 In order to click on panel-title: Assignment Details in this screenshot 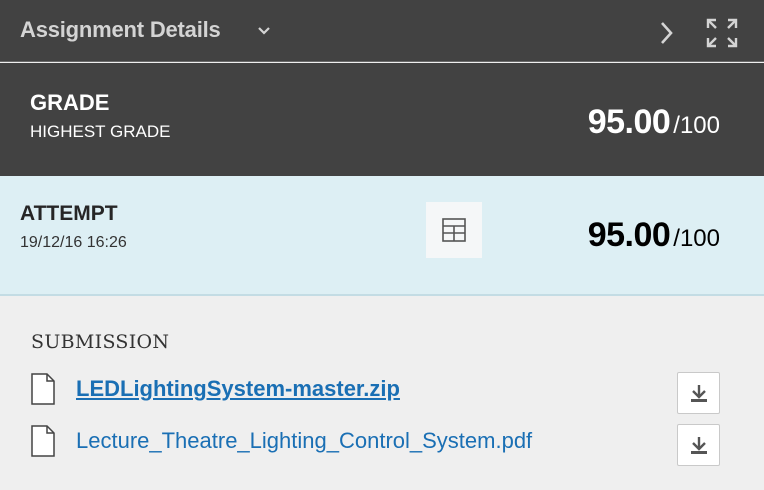, I will do `click(120, 30)`.